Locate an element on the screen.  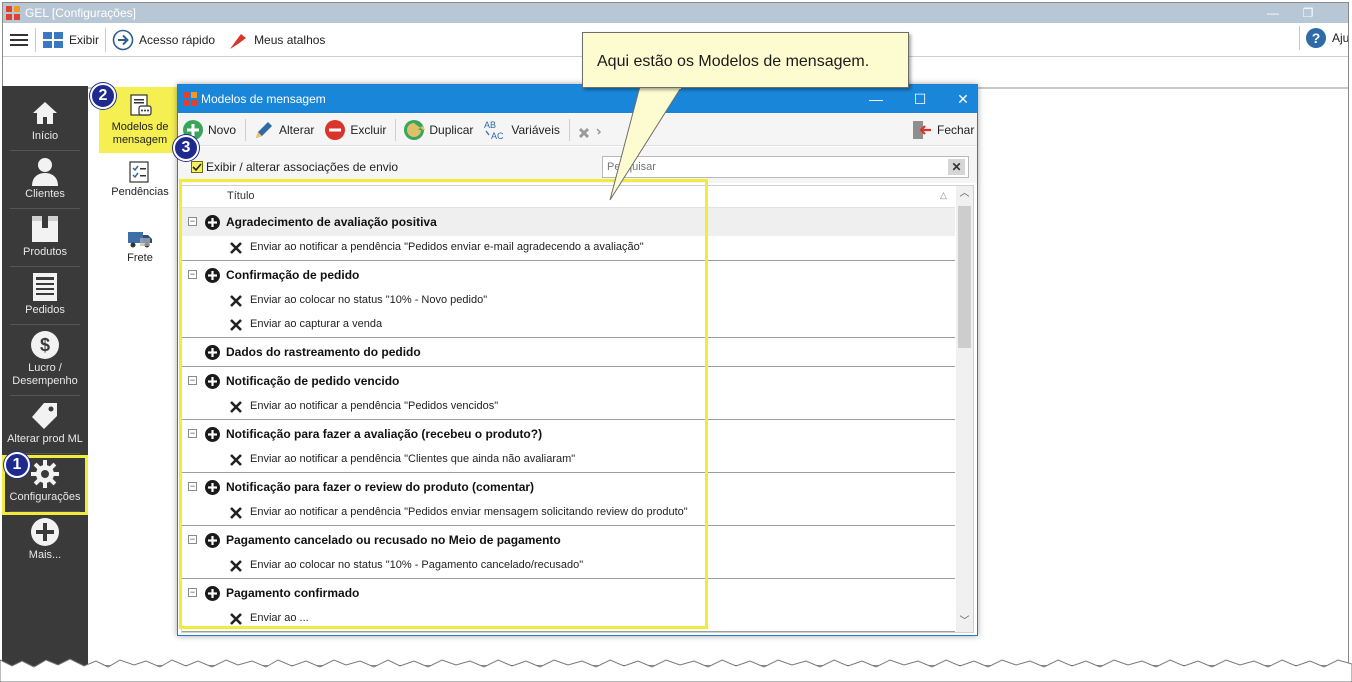
excluir-button: Excluir is located at coordinates (355, 130).